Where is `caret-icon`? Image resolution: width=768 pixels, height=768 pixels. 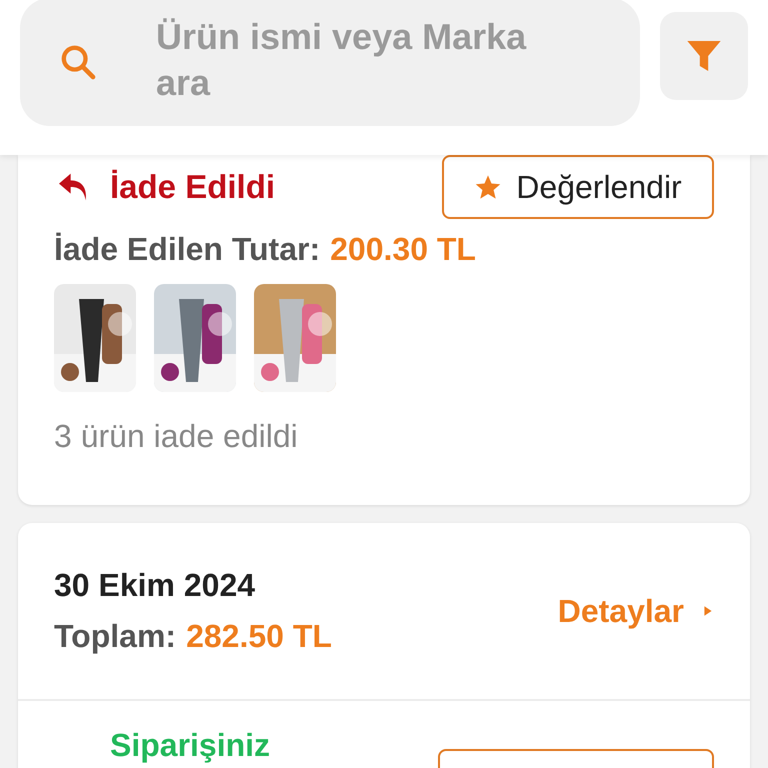
caret-icon is located at coordinates (708, 611).